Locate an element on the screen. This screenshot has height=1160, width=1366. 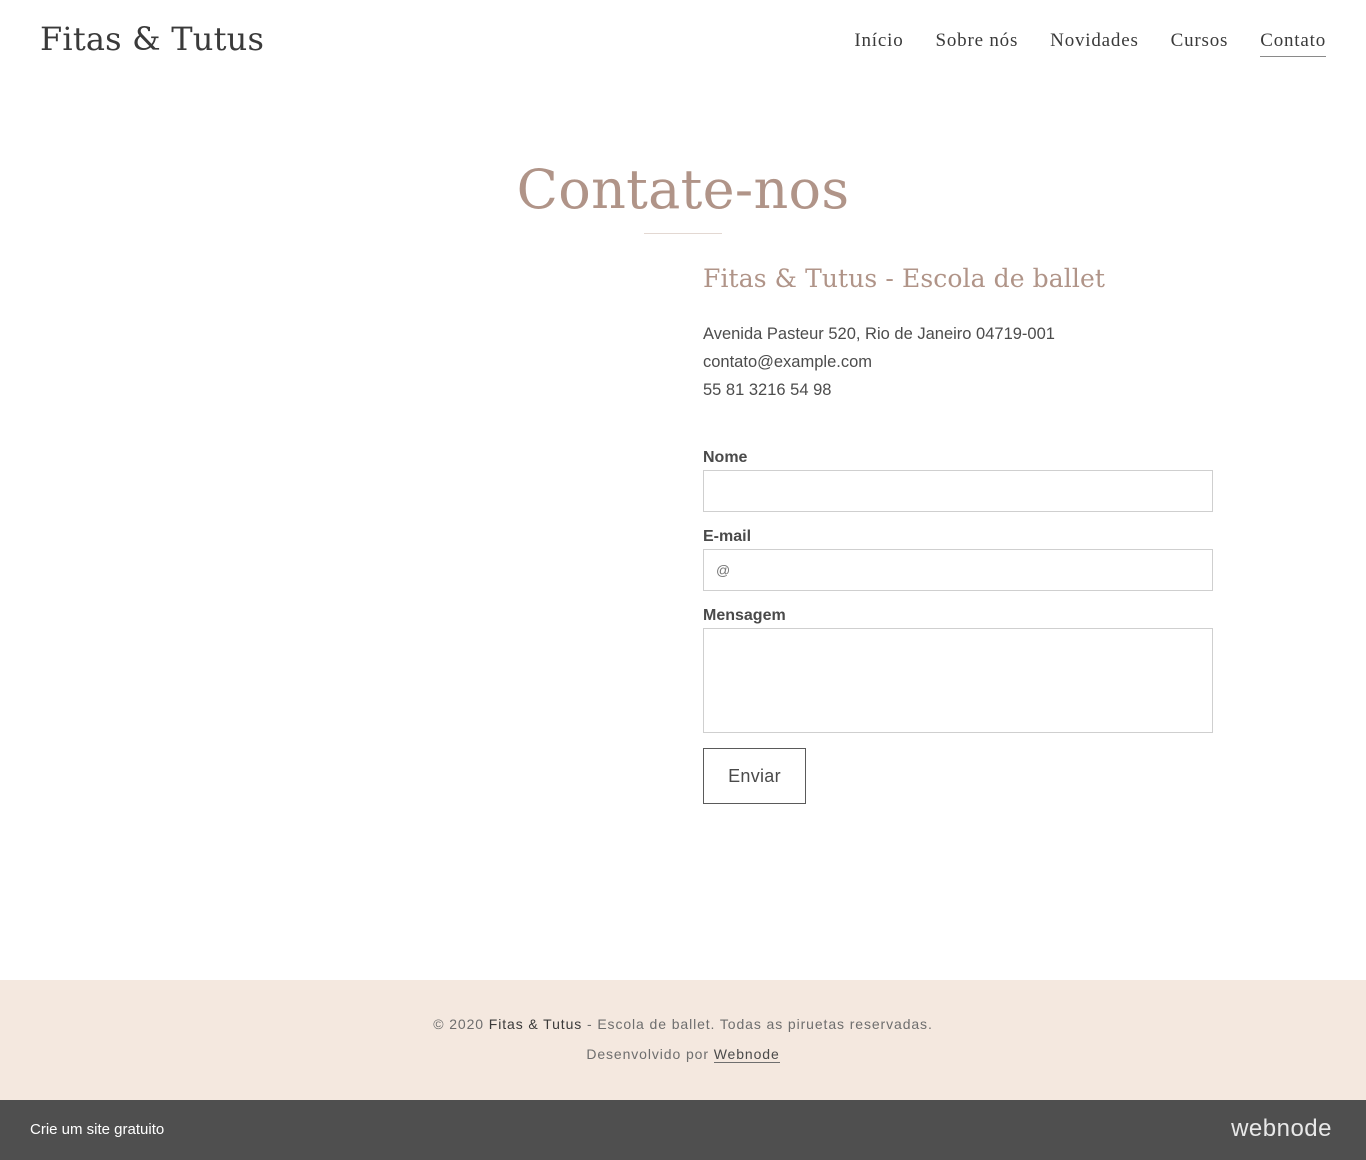
nav-item-sobre-nos: Sobre nós is located at coordinates (977, 43).